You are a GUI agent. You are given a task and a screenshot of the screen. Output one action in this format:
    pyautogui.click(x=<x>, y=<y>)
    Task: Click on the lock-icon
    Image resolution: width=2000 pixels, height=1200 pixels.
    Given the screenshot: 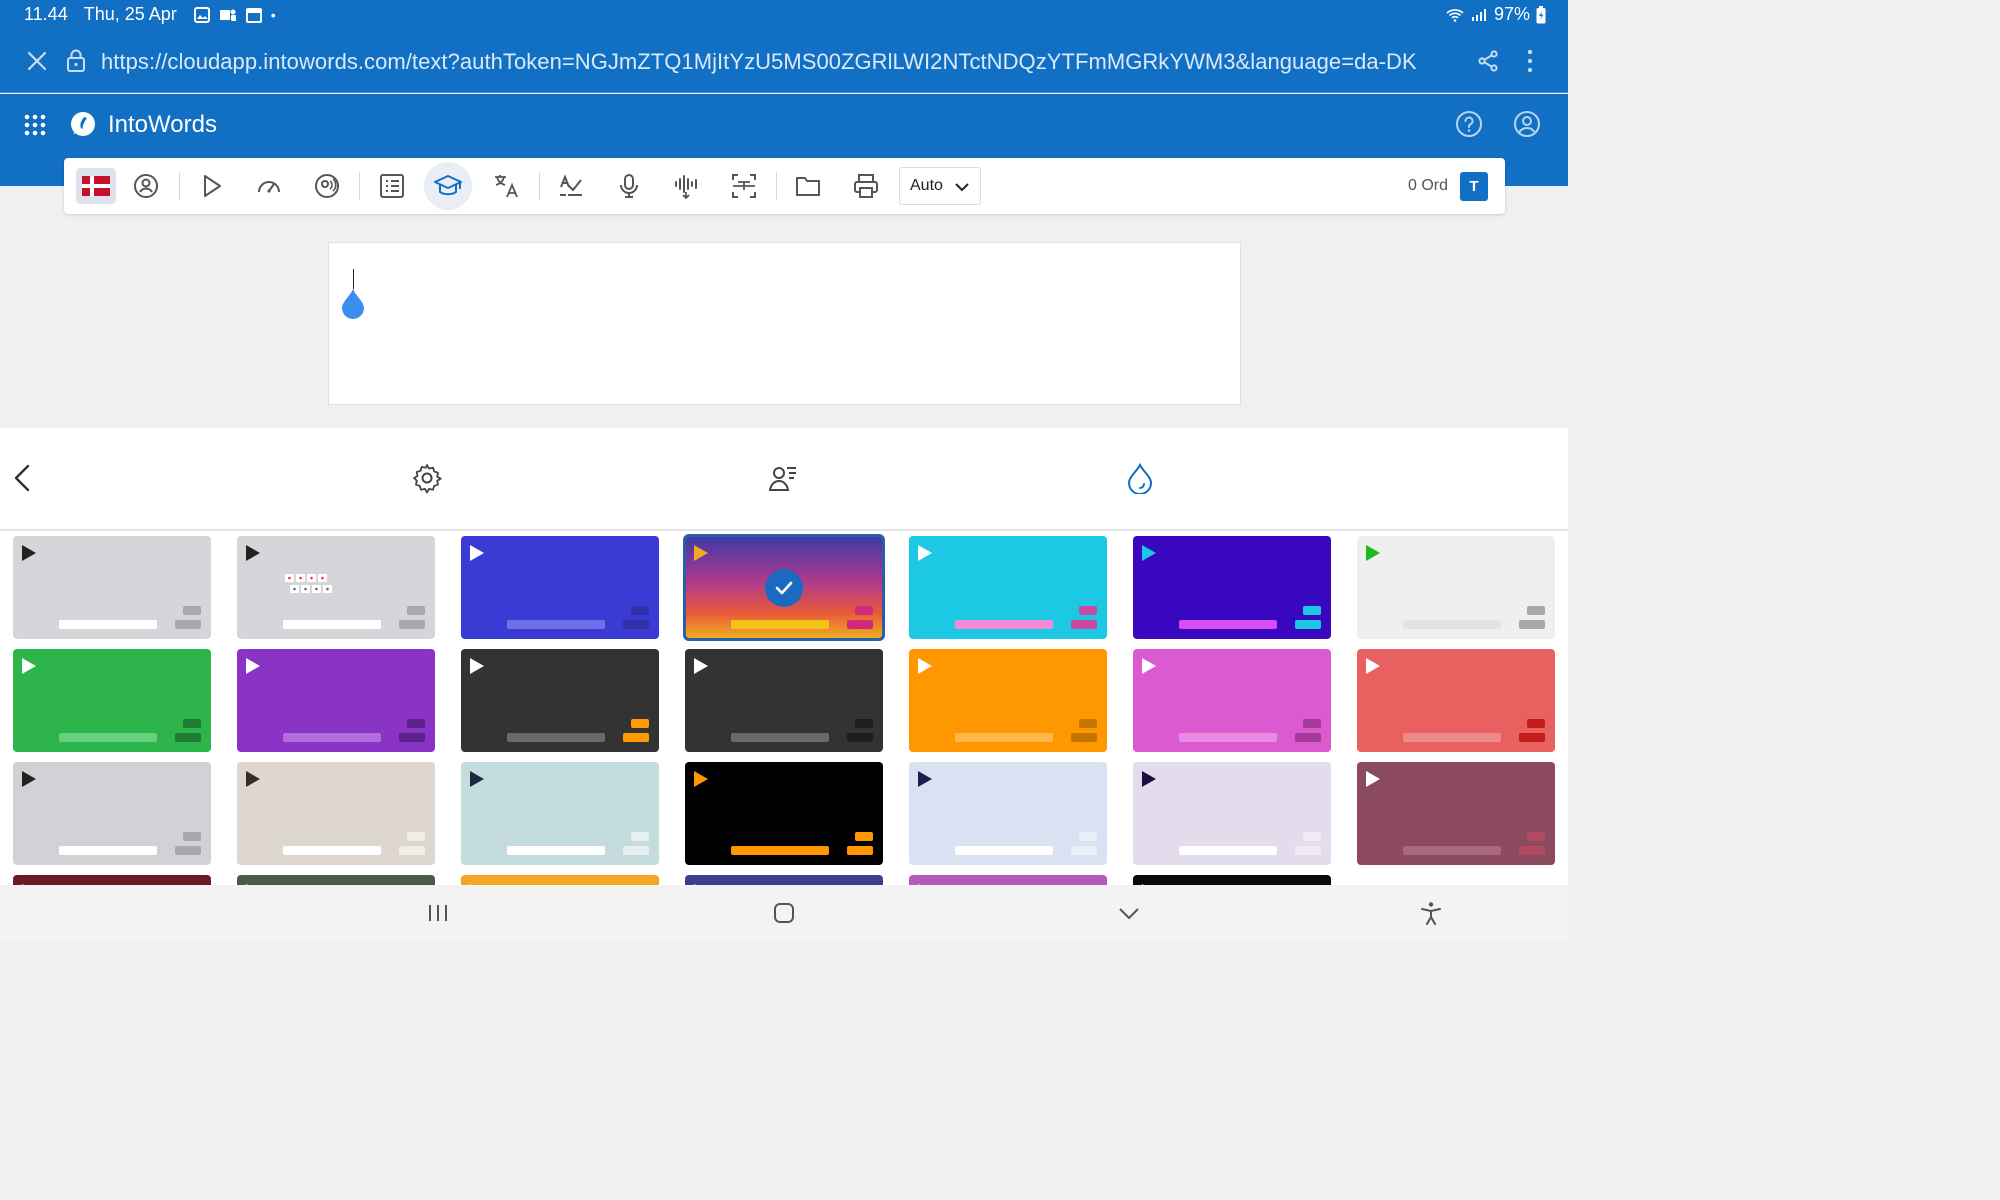 What is the action you would take?
    pyautogui.click(x=76, y=60)
    